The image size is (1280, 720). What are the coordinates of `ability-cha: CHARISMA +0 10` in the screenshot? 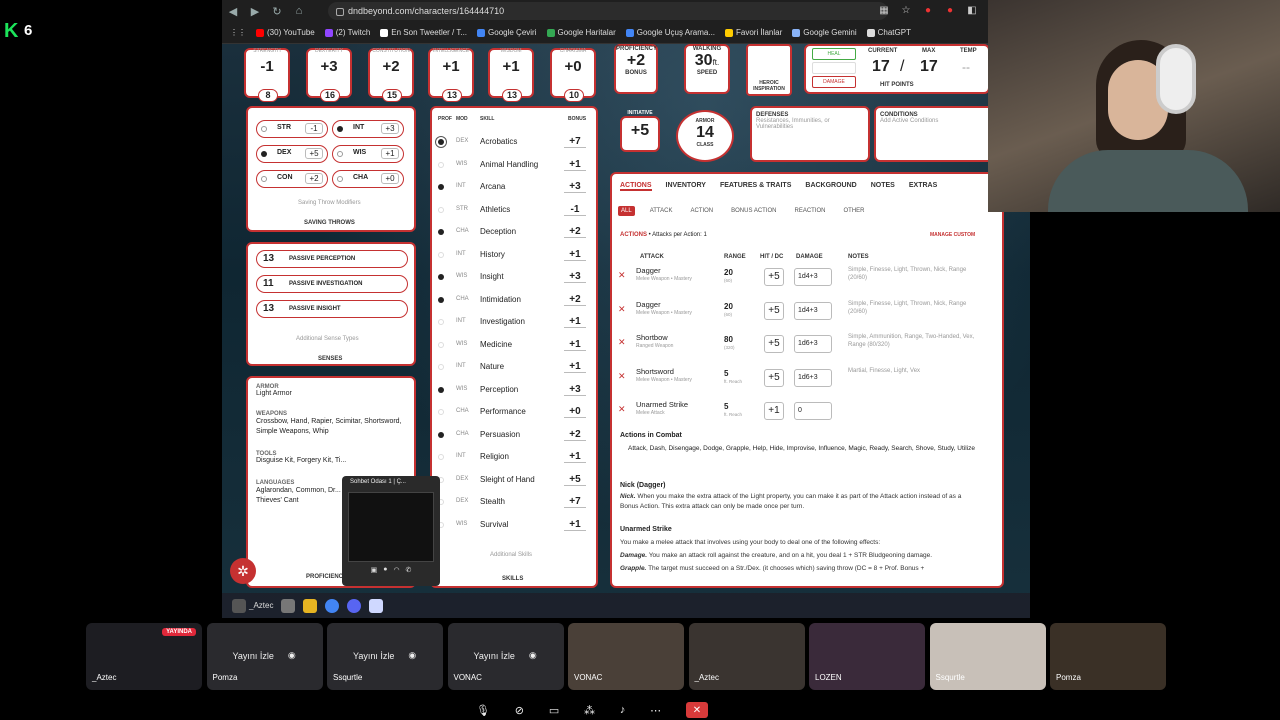 It's located at (573, 75).